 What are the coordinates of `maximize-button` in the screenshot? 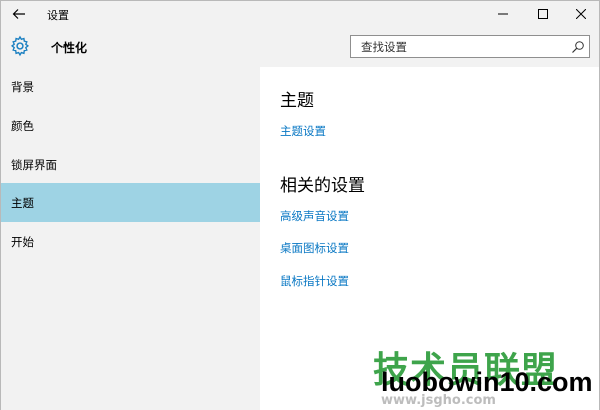 It's located at (543, 14).